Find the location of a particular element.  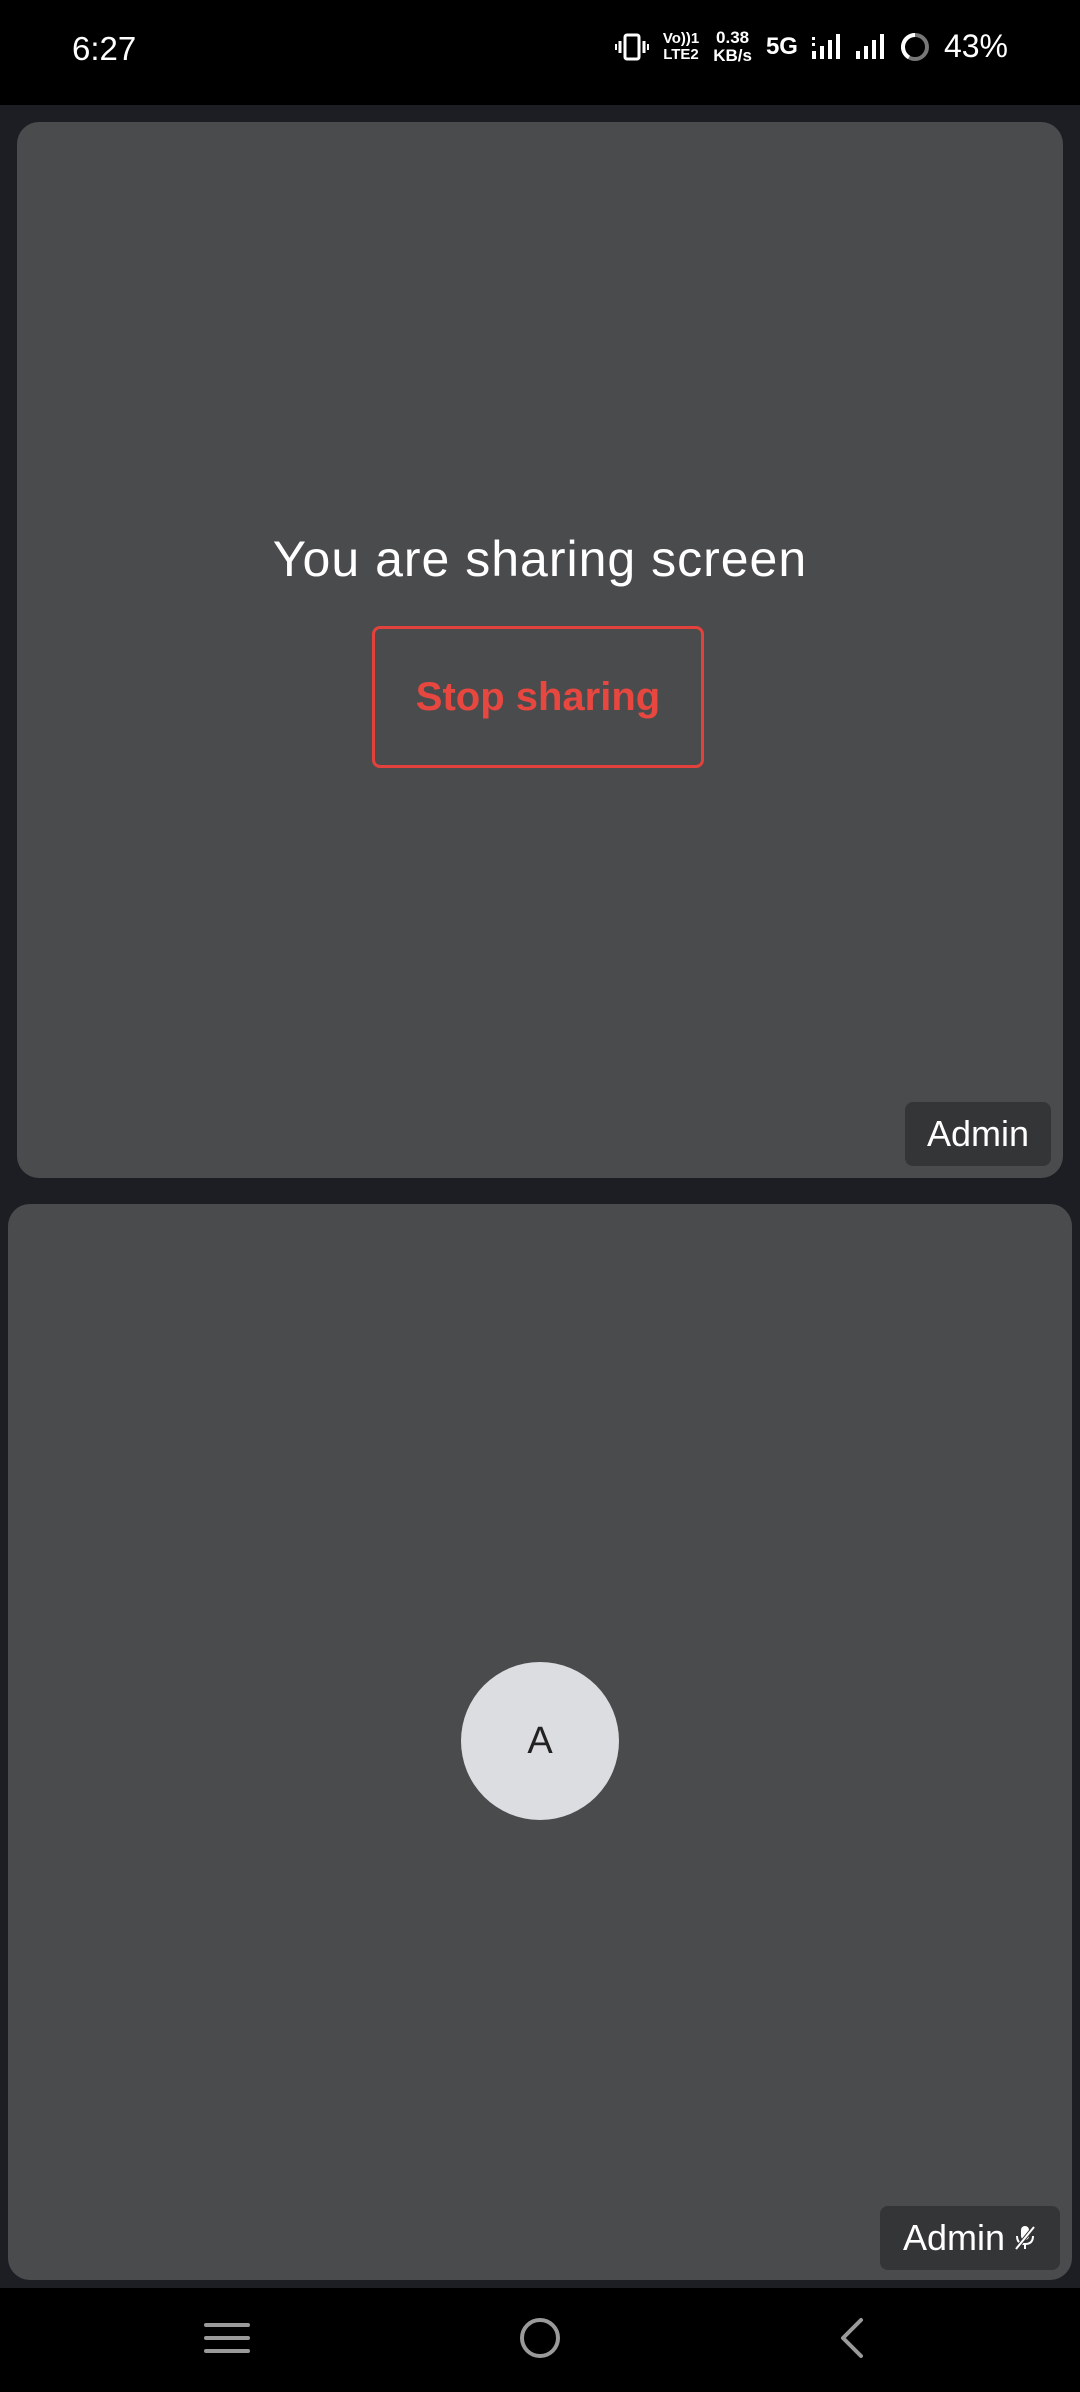

signal-icon is located at coordinates (826, 47).